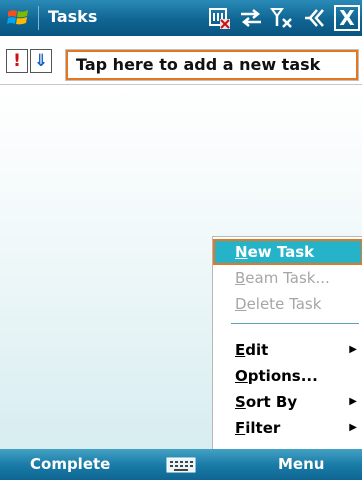 The width and height of the screenshot is (362, 480). What do you see at coordinates (316, 18) in the screenshot?
I see `volume-icon` at bounding box center [316, 18].